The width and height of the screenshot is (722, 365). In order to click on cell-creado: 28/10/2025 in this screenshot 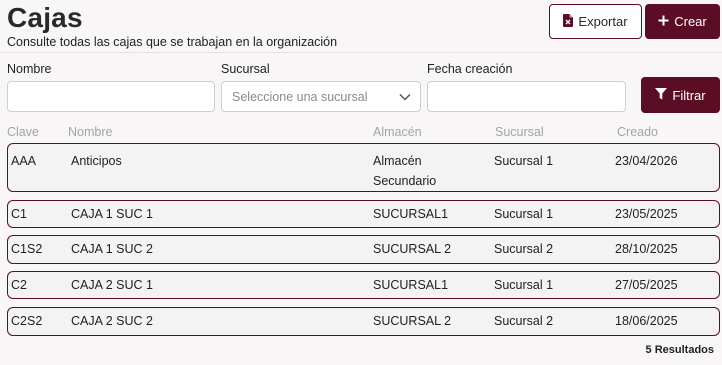, I will do `click(646, 249)`.